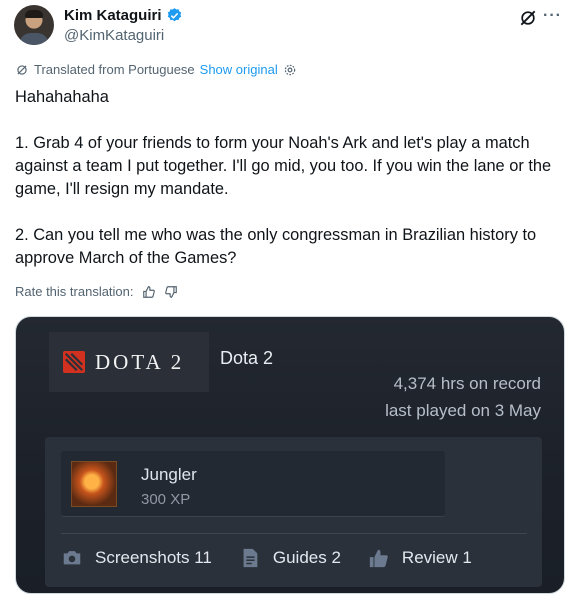 This screenshot has width=578, height=600. Describe the element at coordinates (174, 15) in the screenshot. I see `verified-badge-icon` at that location.